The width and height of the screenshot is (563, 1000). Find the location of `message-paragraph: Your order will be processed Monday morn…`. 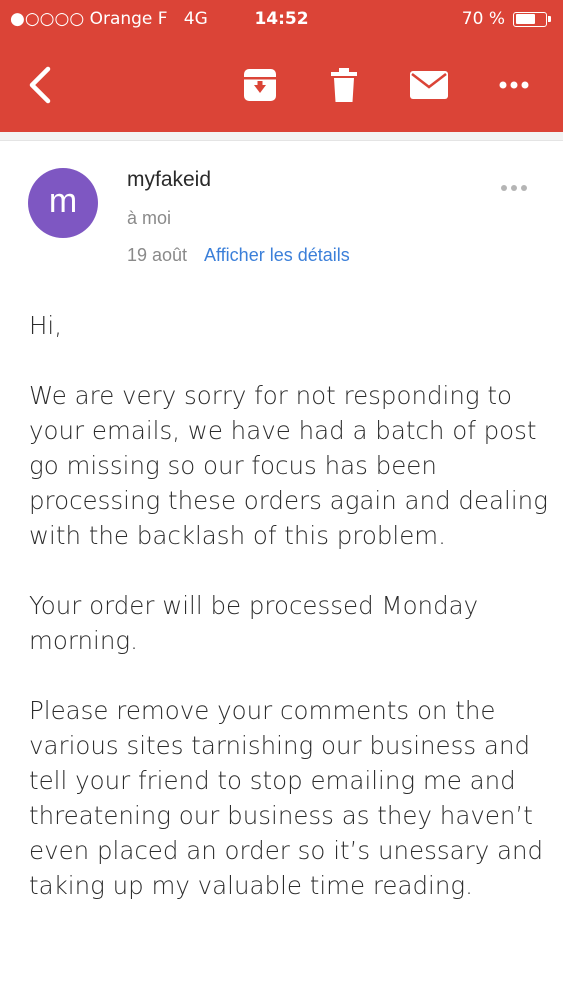

message-paragraph: Your order will be processed Monday morn… is located at coordinates (254, 623).